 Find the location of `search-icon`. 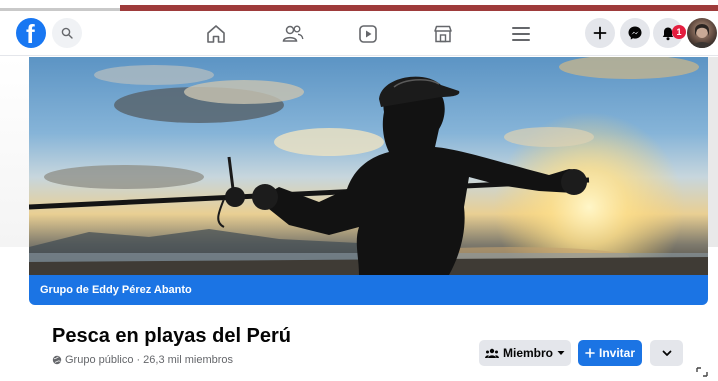

search-icon is located at coordinates (67, 33).